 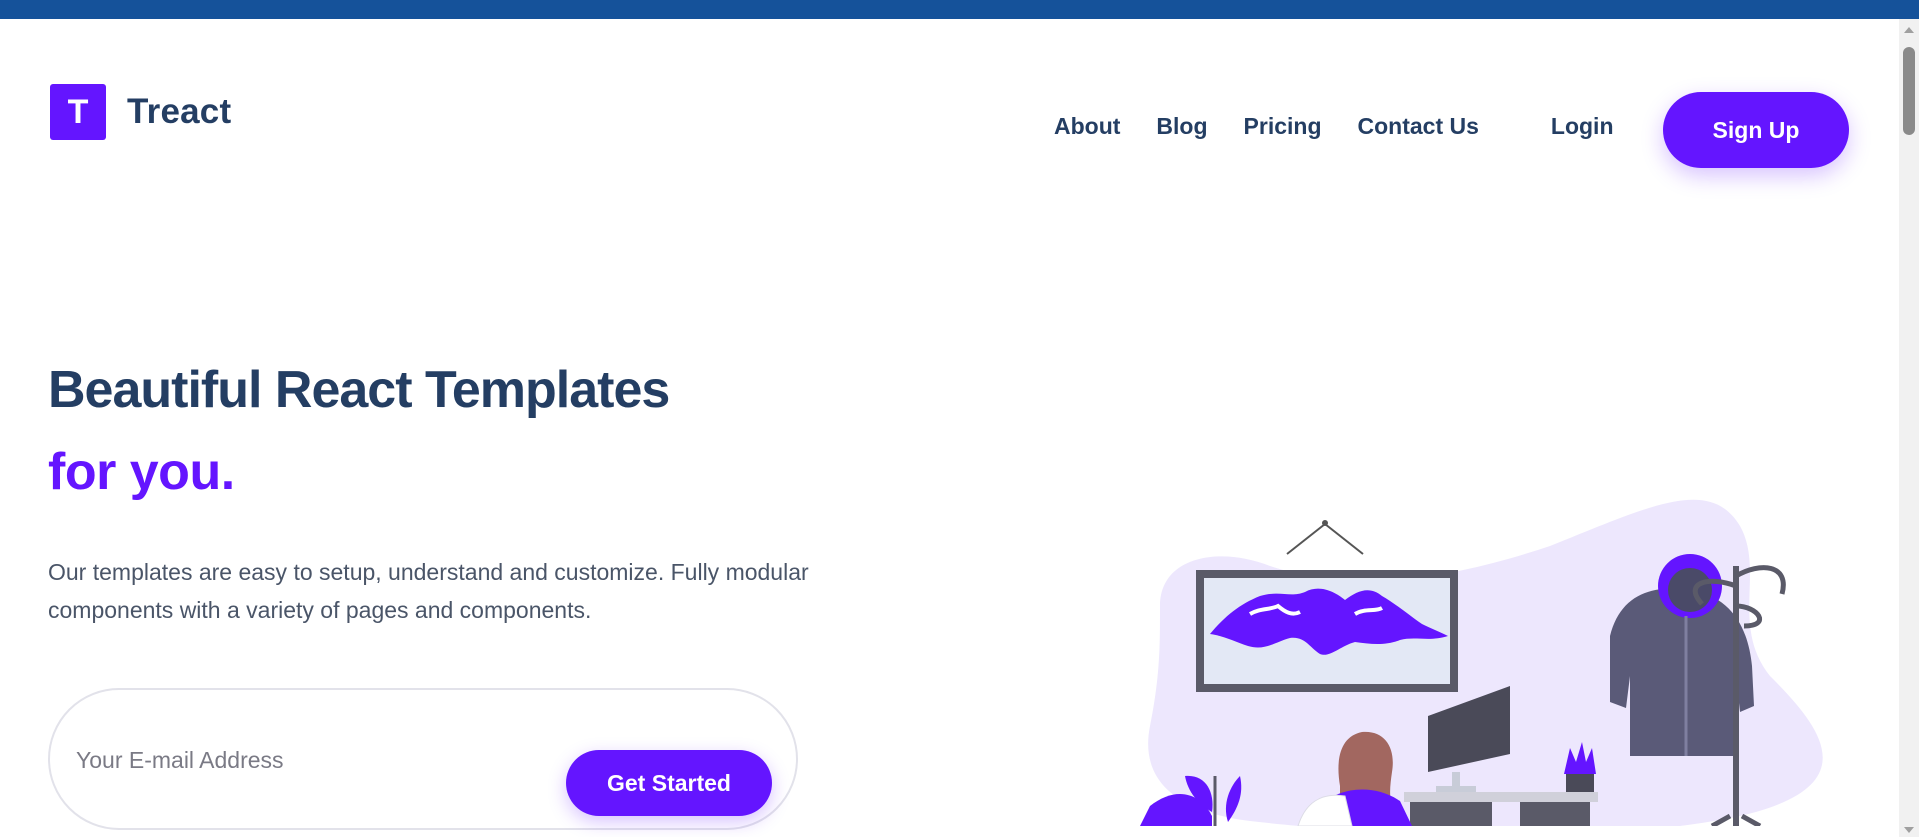 I want to click on brand-name: Treact, so click(x=179, y=111).